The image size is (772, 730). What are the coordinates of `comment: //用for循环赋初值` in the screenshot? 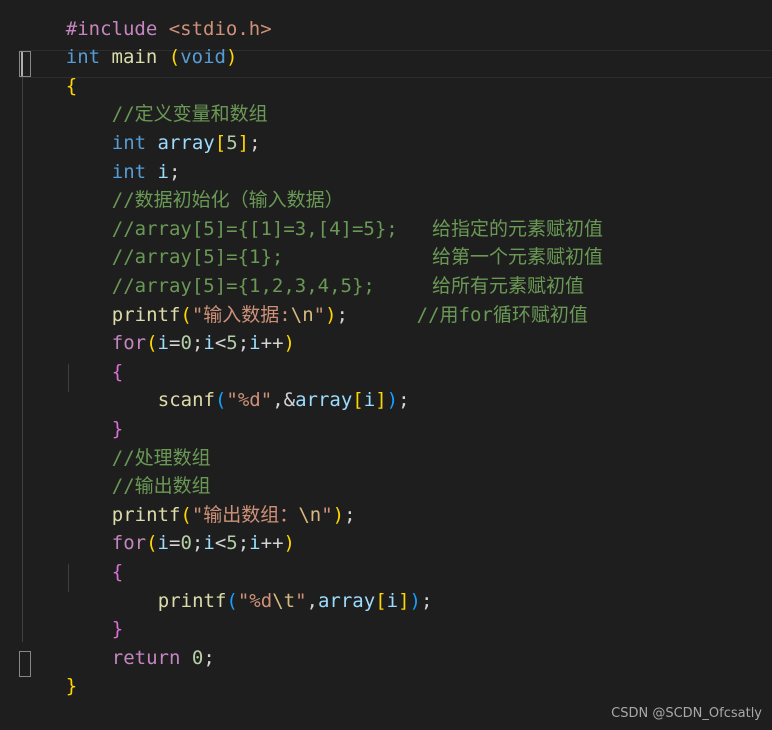 It's located at (502, 314).